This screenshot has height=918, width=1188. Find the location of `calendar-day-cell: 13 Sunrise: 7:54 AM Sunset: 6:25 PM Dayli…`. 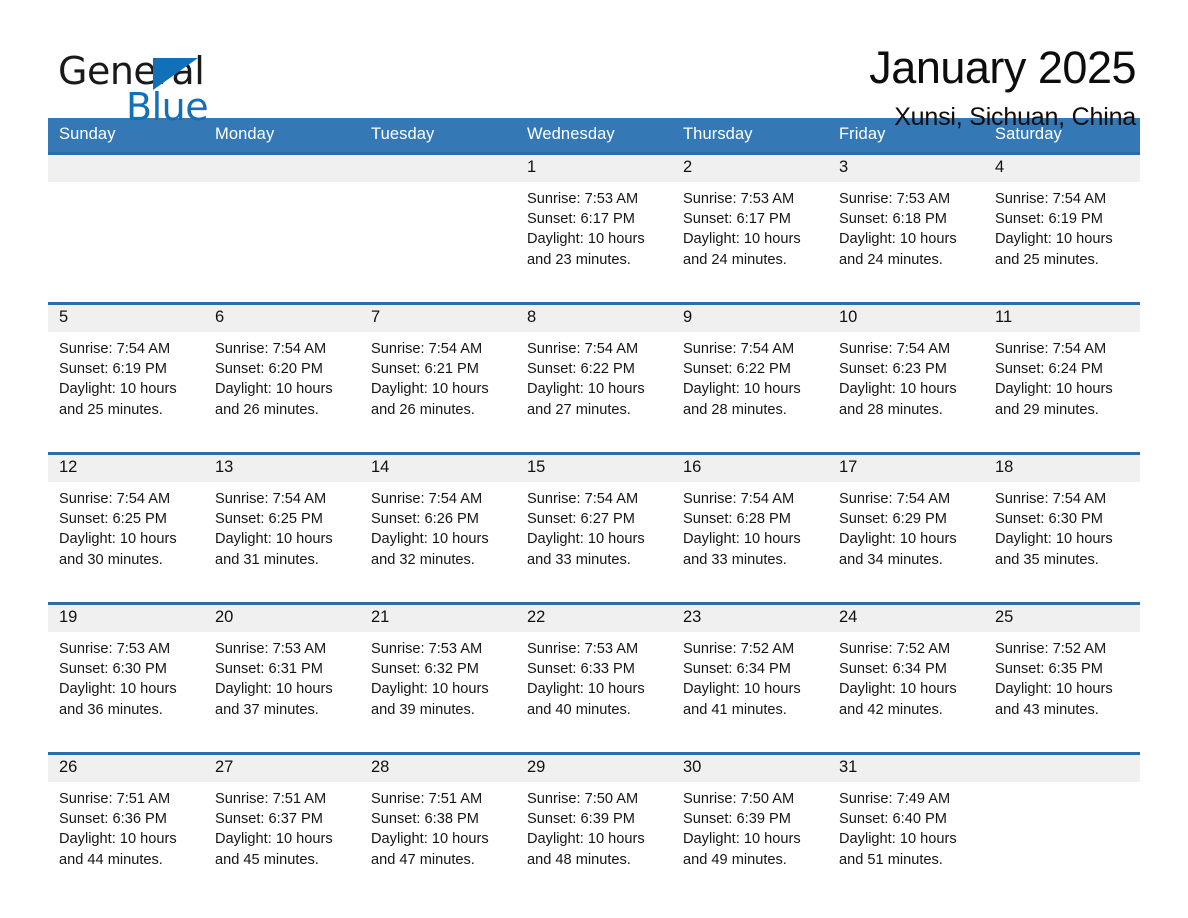

calendar-day-cell: 13 Sunrise: 7:54 AM Sunset: 6:25 PM Dayli… is located at coordinates (282, 520).